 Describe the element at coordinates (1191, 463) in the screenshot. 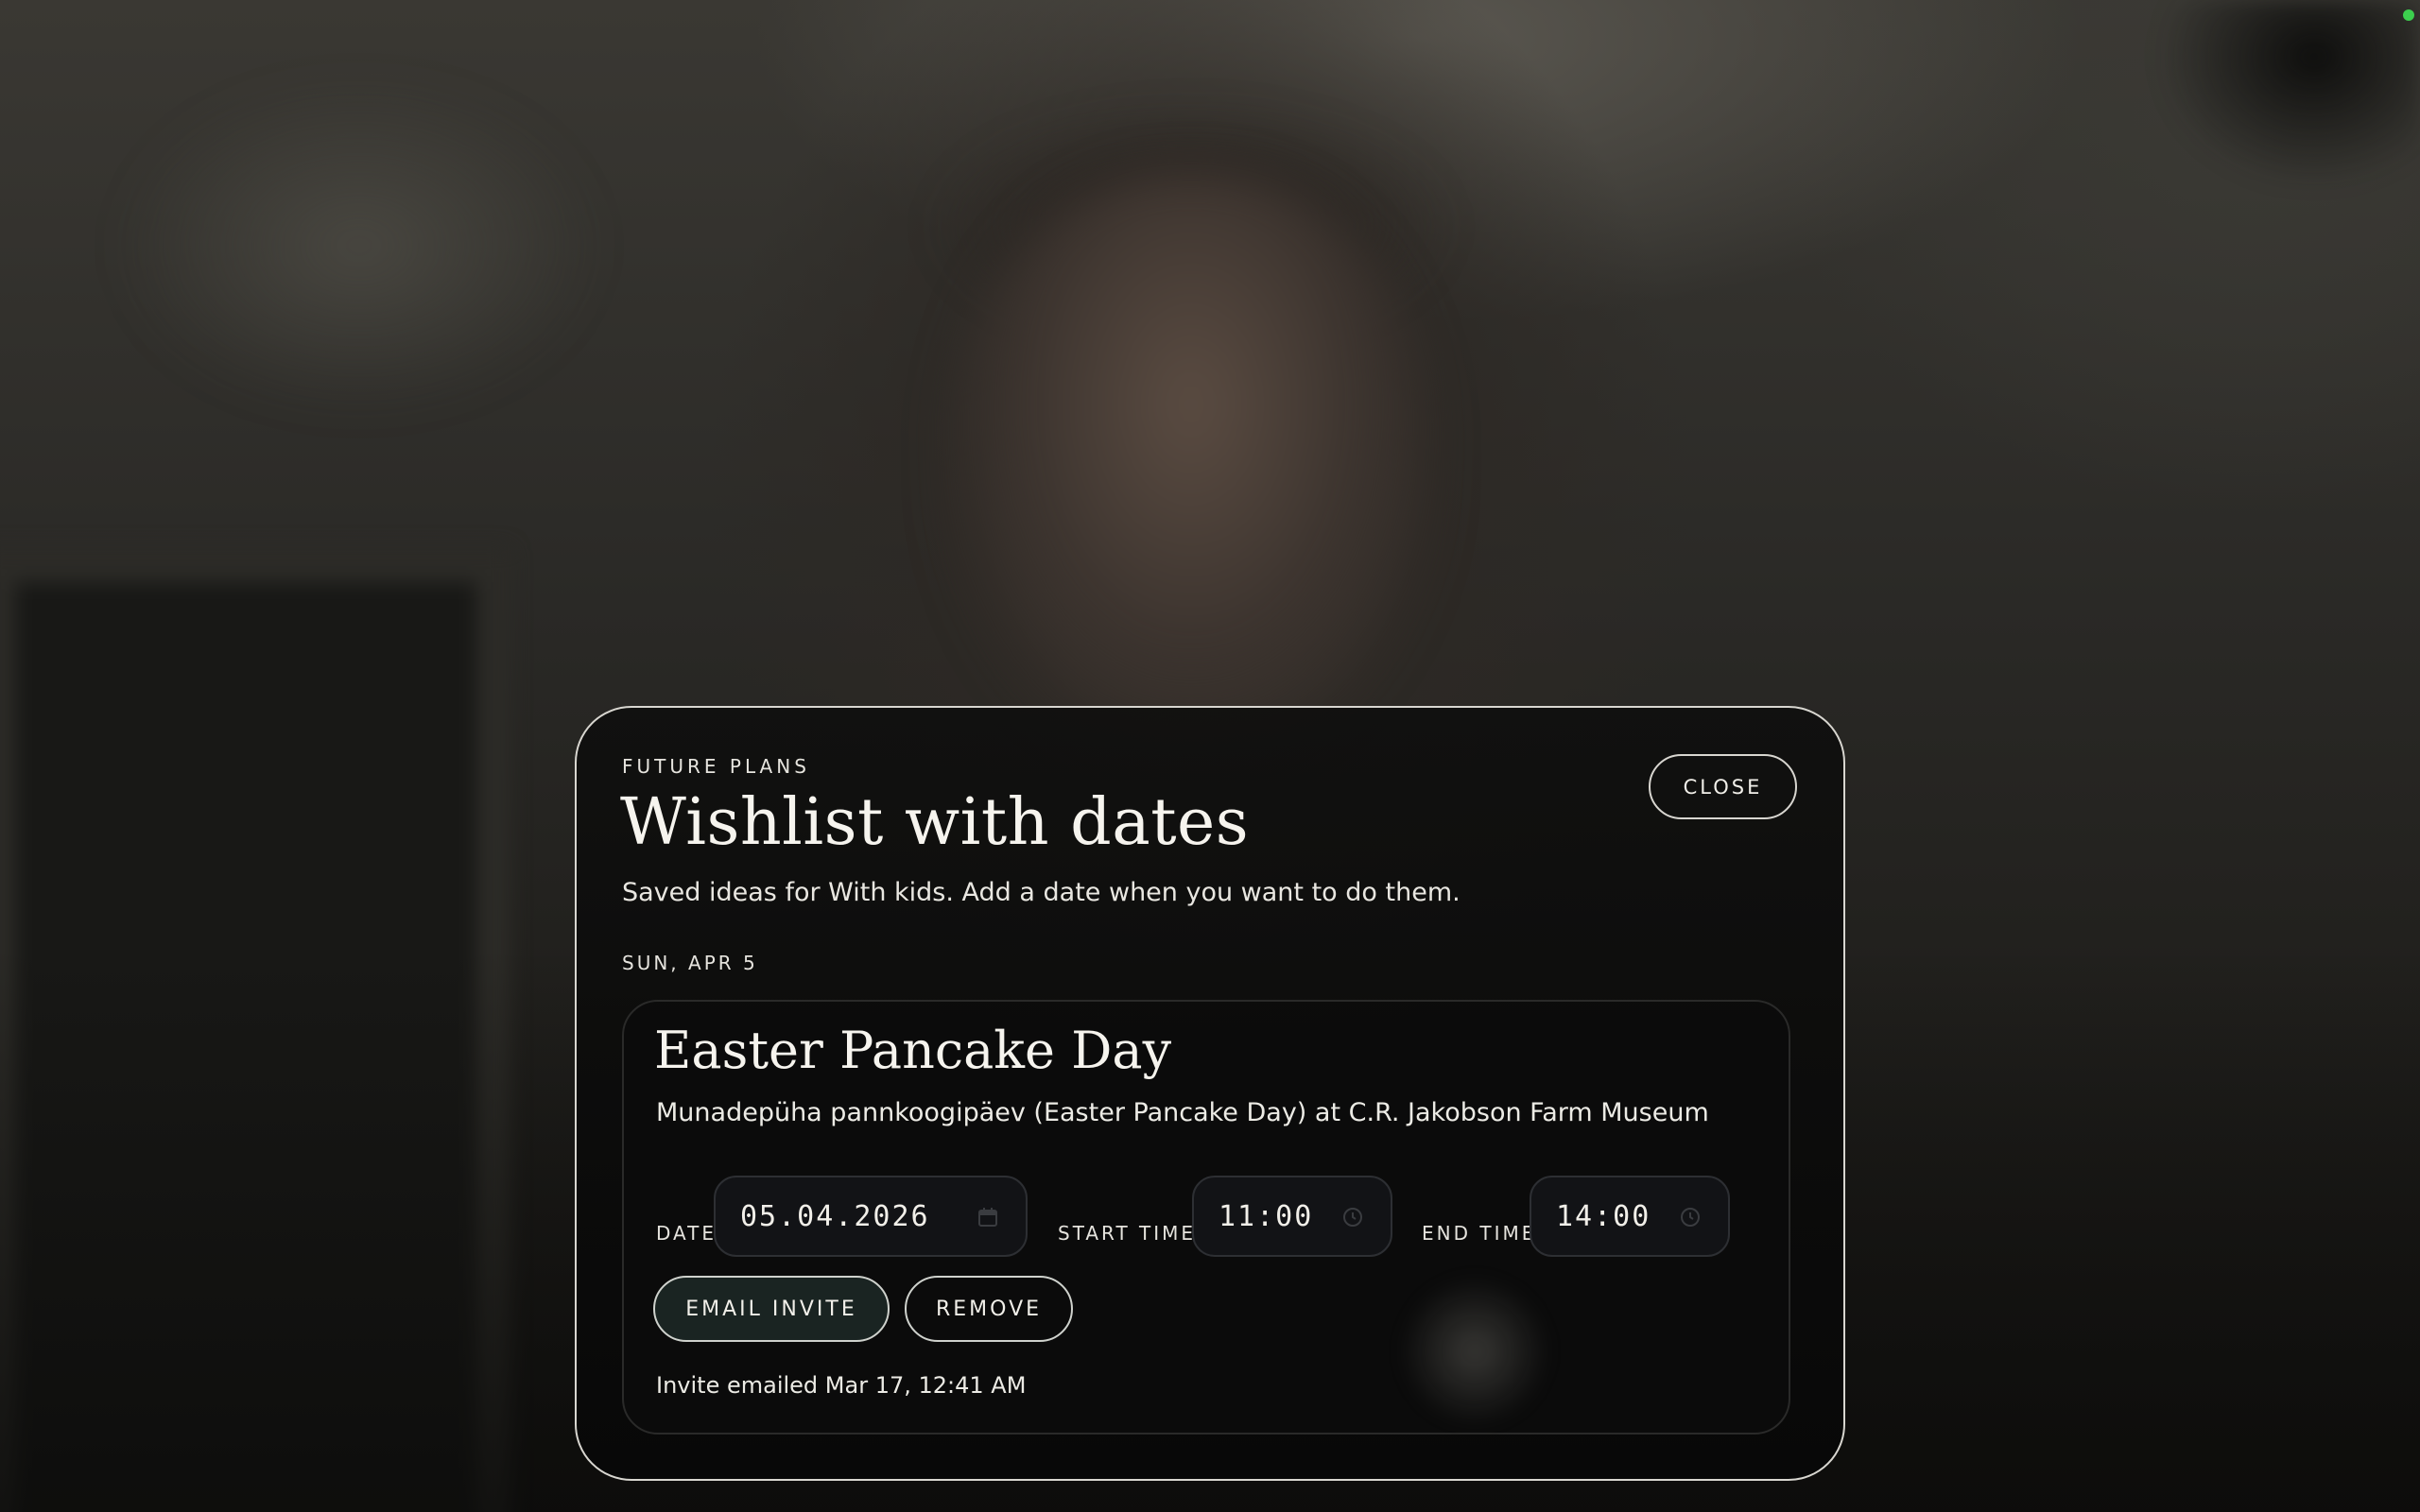

I see `background-person` at that location.